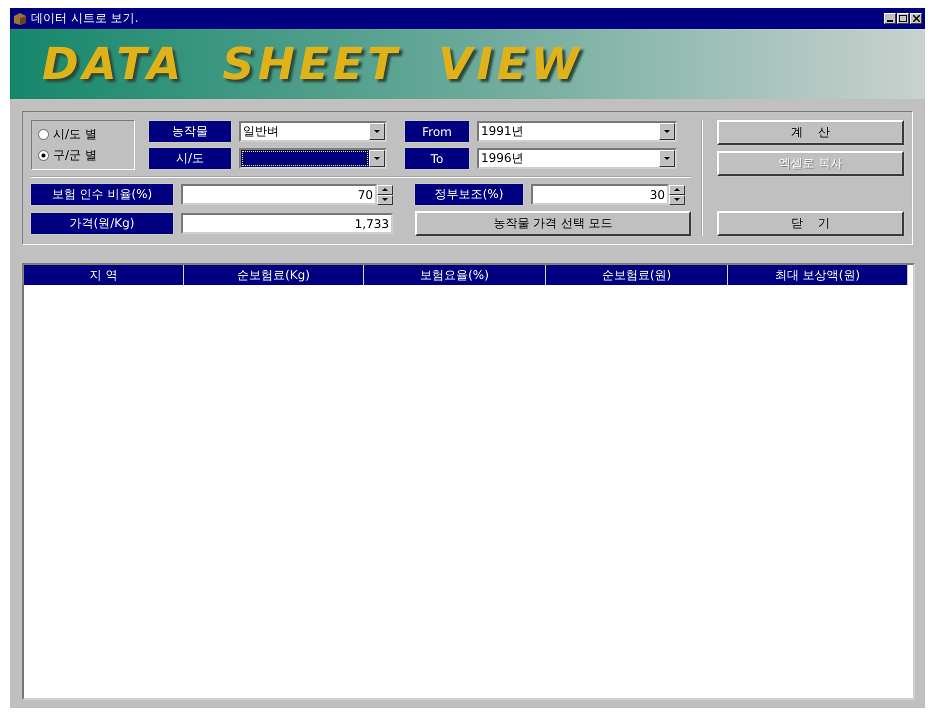 The width and height of the screenshot is (932, 713). Describe the element at coordinates (890, 18) in the screenshot. I see `minimize-button` at that location.